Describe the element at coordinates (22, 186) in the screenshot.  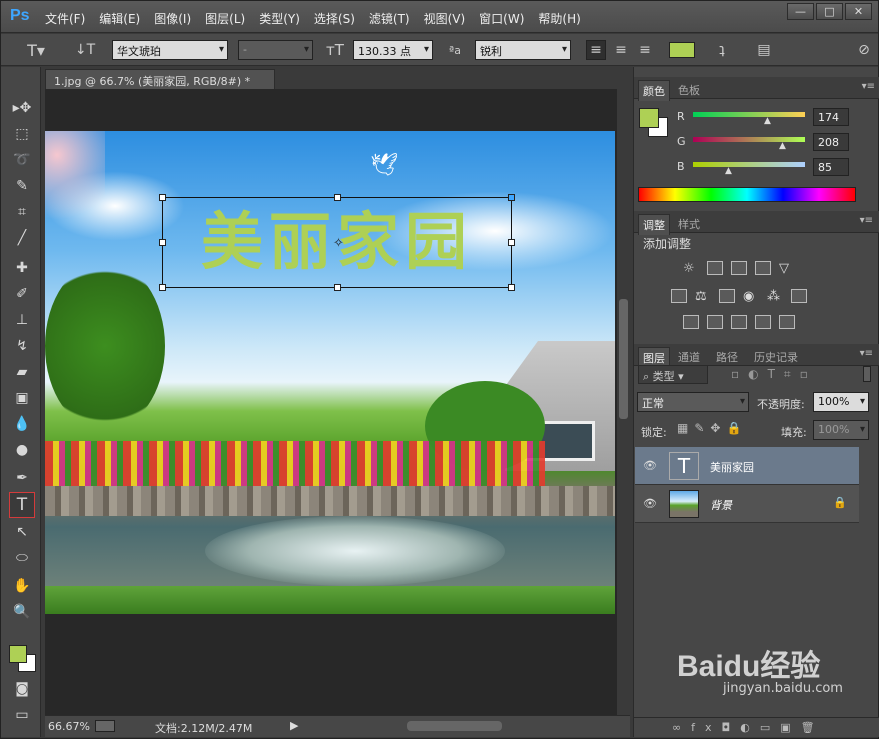
I see `quick-select-tool-icon: ✎` at that location.